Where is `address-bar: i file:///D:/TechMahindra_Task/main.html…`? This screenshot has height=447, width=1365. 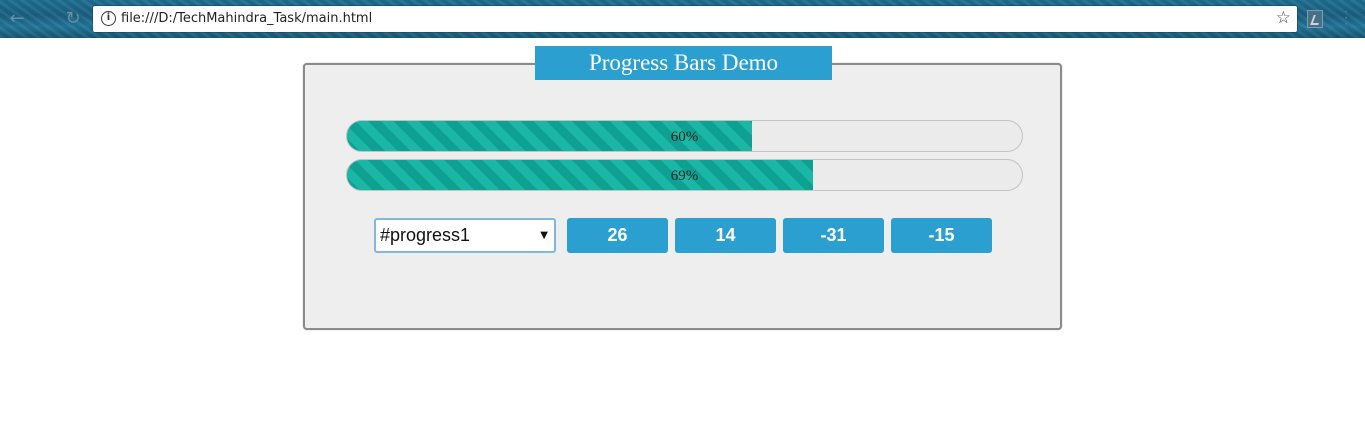 address-bar: i file:///D:/TechMahindra_Task/main.html… is located at coordinates (695, 19).